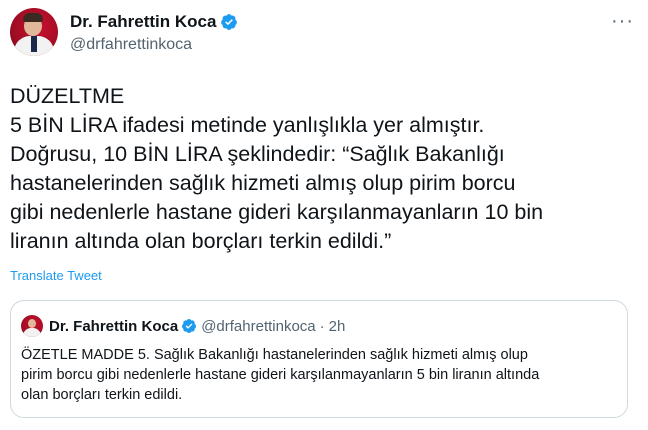  Describe the element at coordinates (324, 35) in the screenshot. I see `tweet-header: Dr. Fahrettin Koca @drfahrettinkoca ···` at that location.